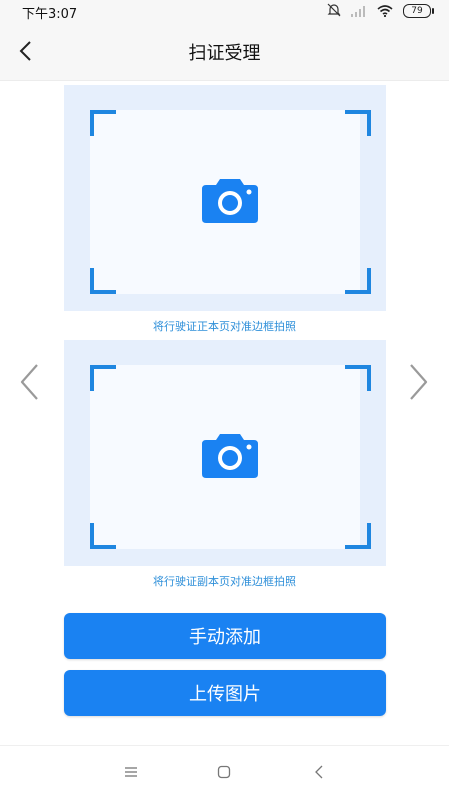 The height and width of the screenshot is (798, 449). What do you see at coordinates (224, 11) in the screenshot?
I see `status-bar: 下午3:07 79` at bounding box center [224, 11].